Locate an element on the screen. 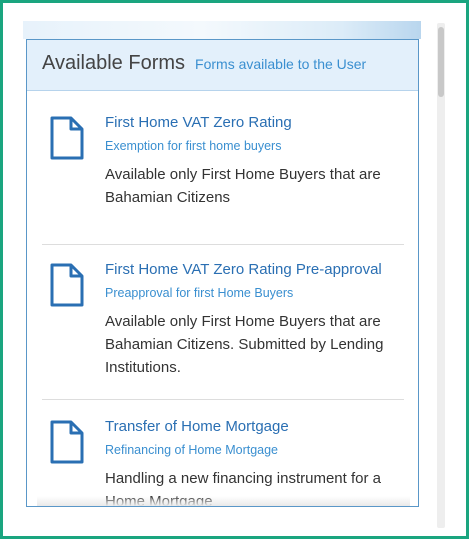 This screenshot has width=469, height=539. form-subtitle: Exemption for first home buyers is located at coordinates (193, 146).